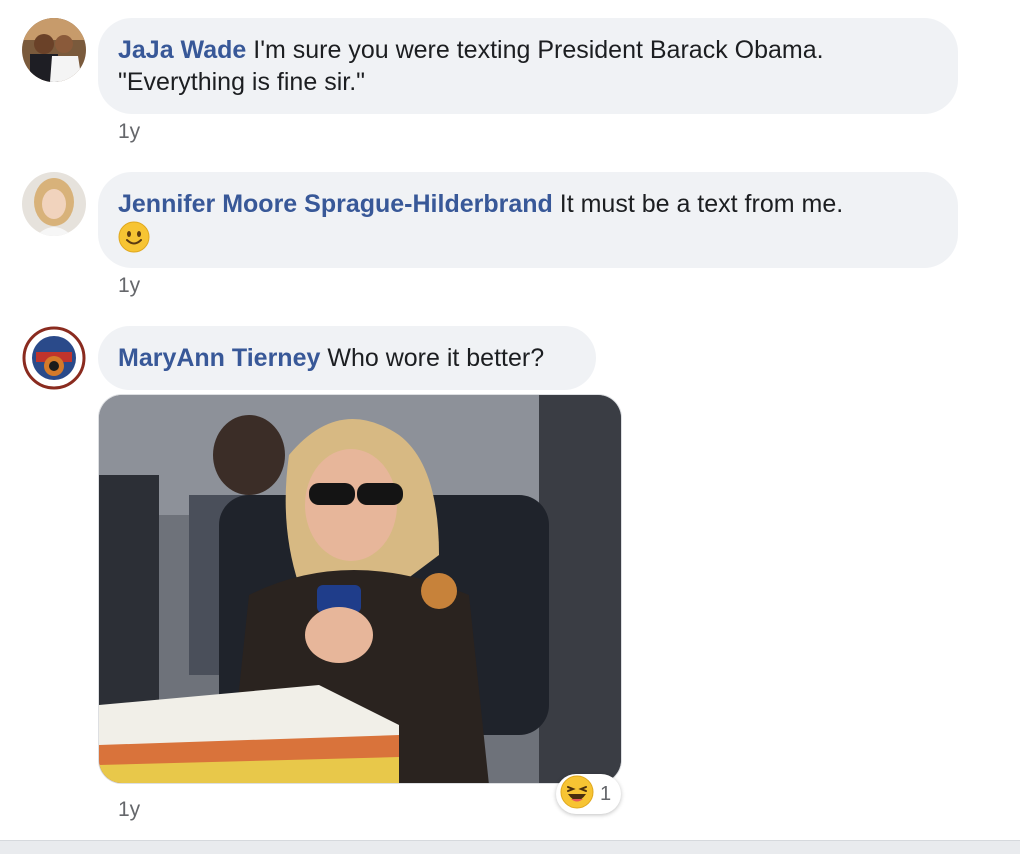 Image resolution: width=1020 pixels, height=854 pixels. What do you see at coordinates (701, 204) in the screenshot?
I see `comment-text: It must be a text from me.` at bounding box center [701, 204].